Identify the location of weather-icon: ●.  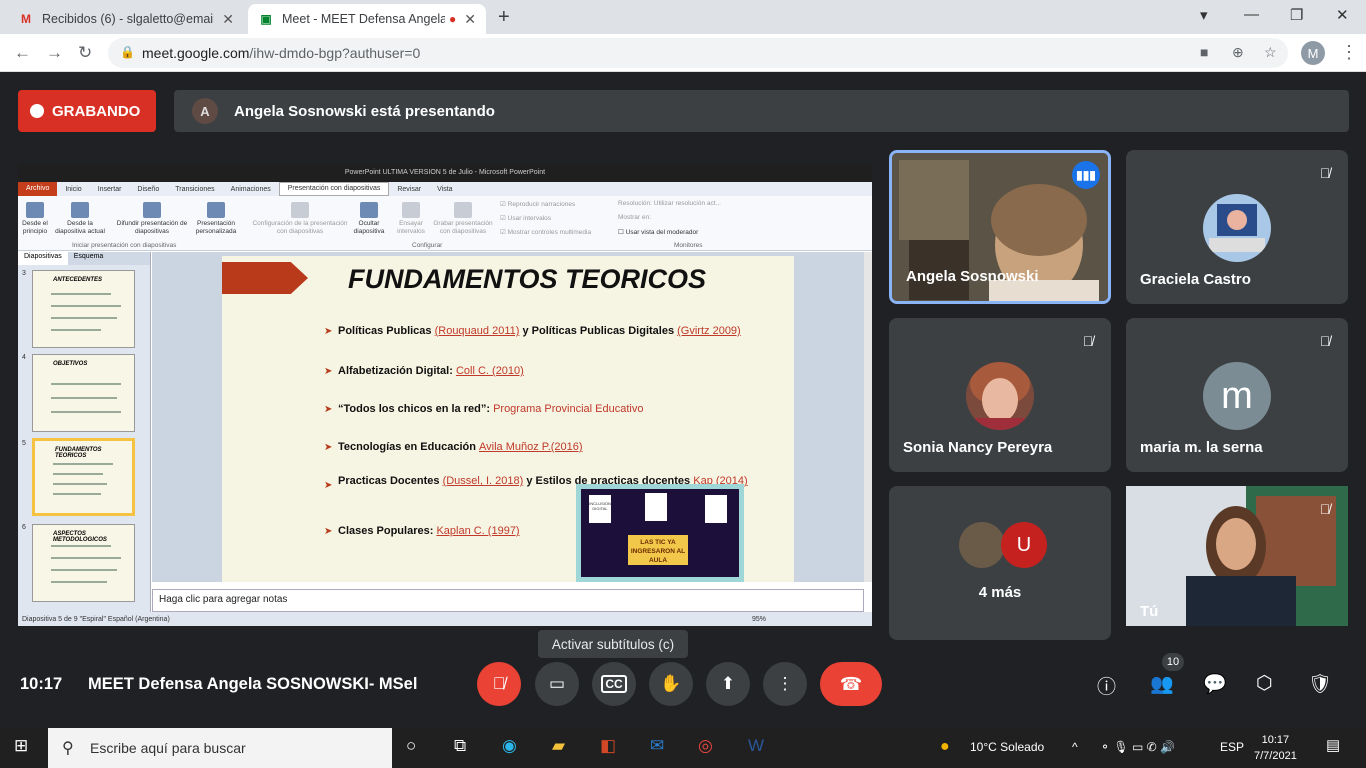
(945, 746).